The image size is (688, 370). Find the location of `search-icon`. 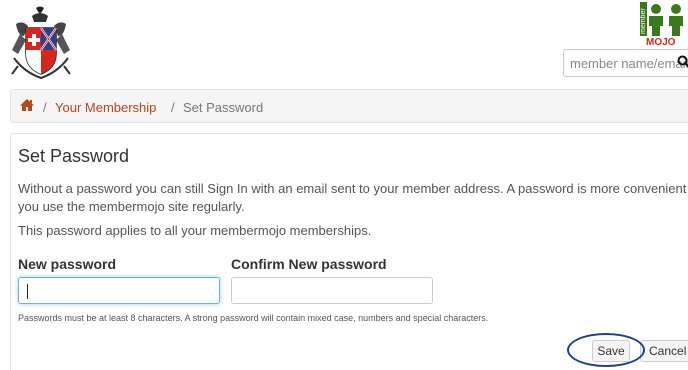

search-icon is located at coordinates (682, 62).